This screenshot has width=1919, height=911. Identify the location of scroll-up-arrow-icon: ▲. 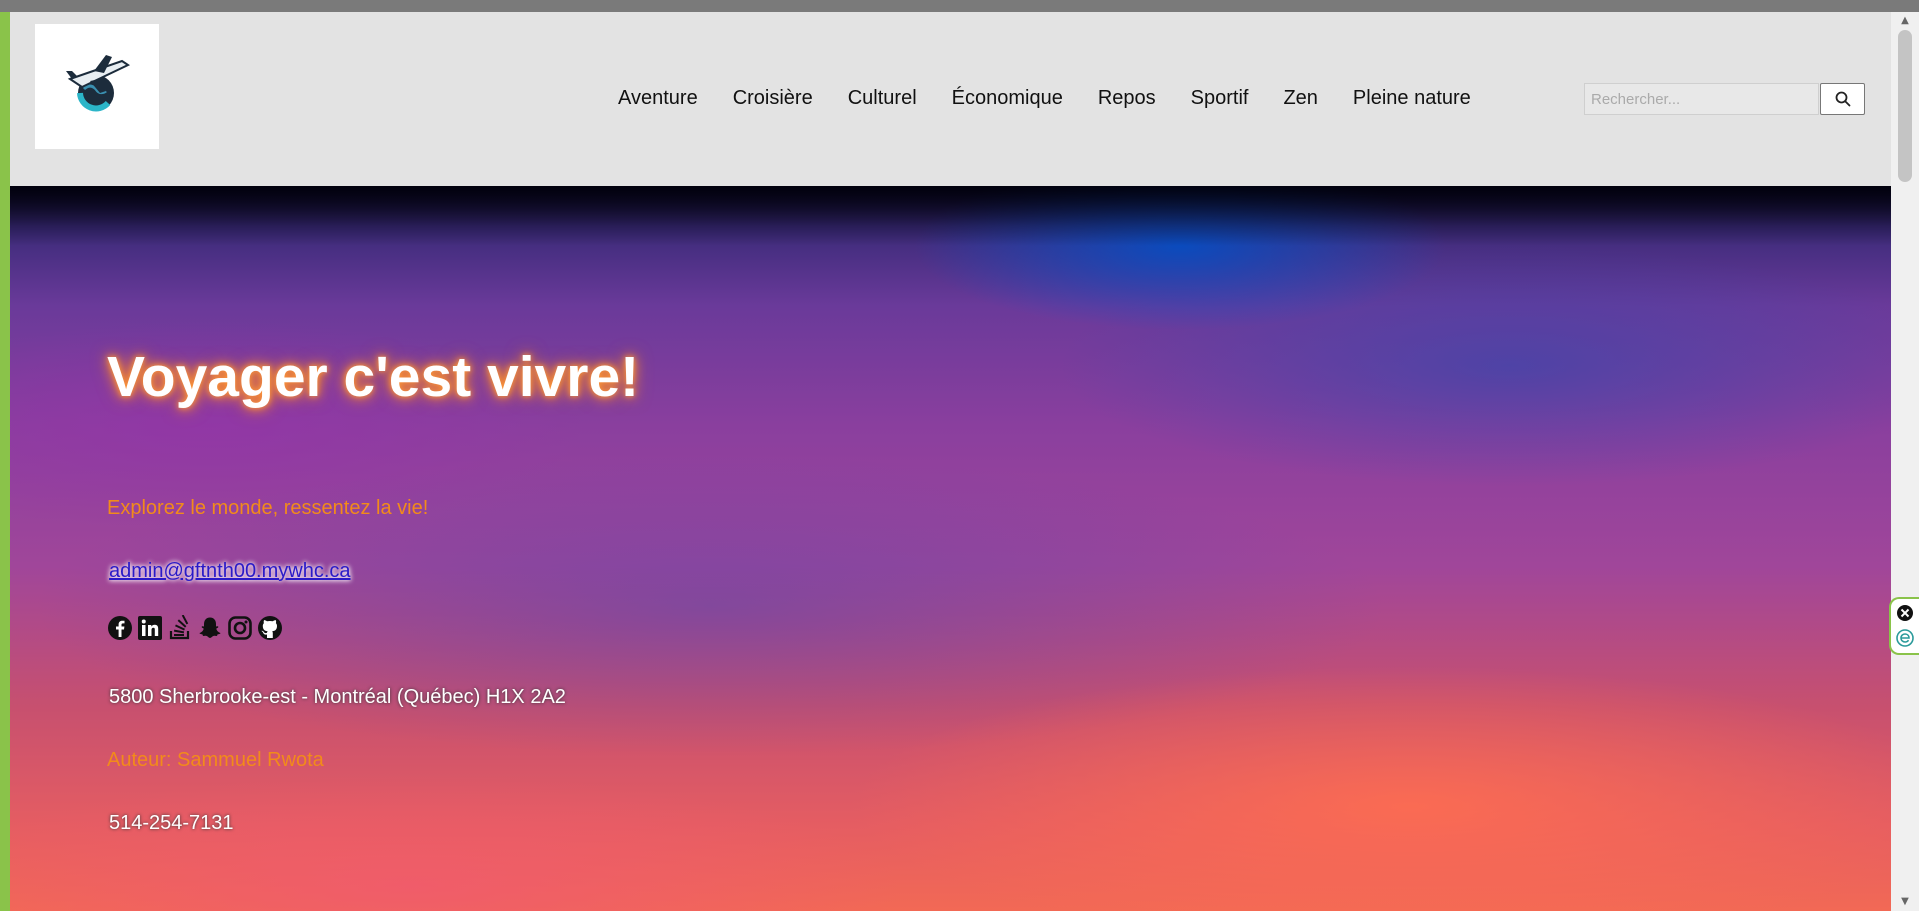
(1905, 21).